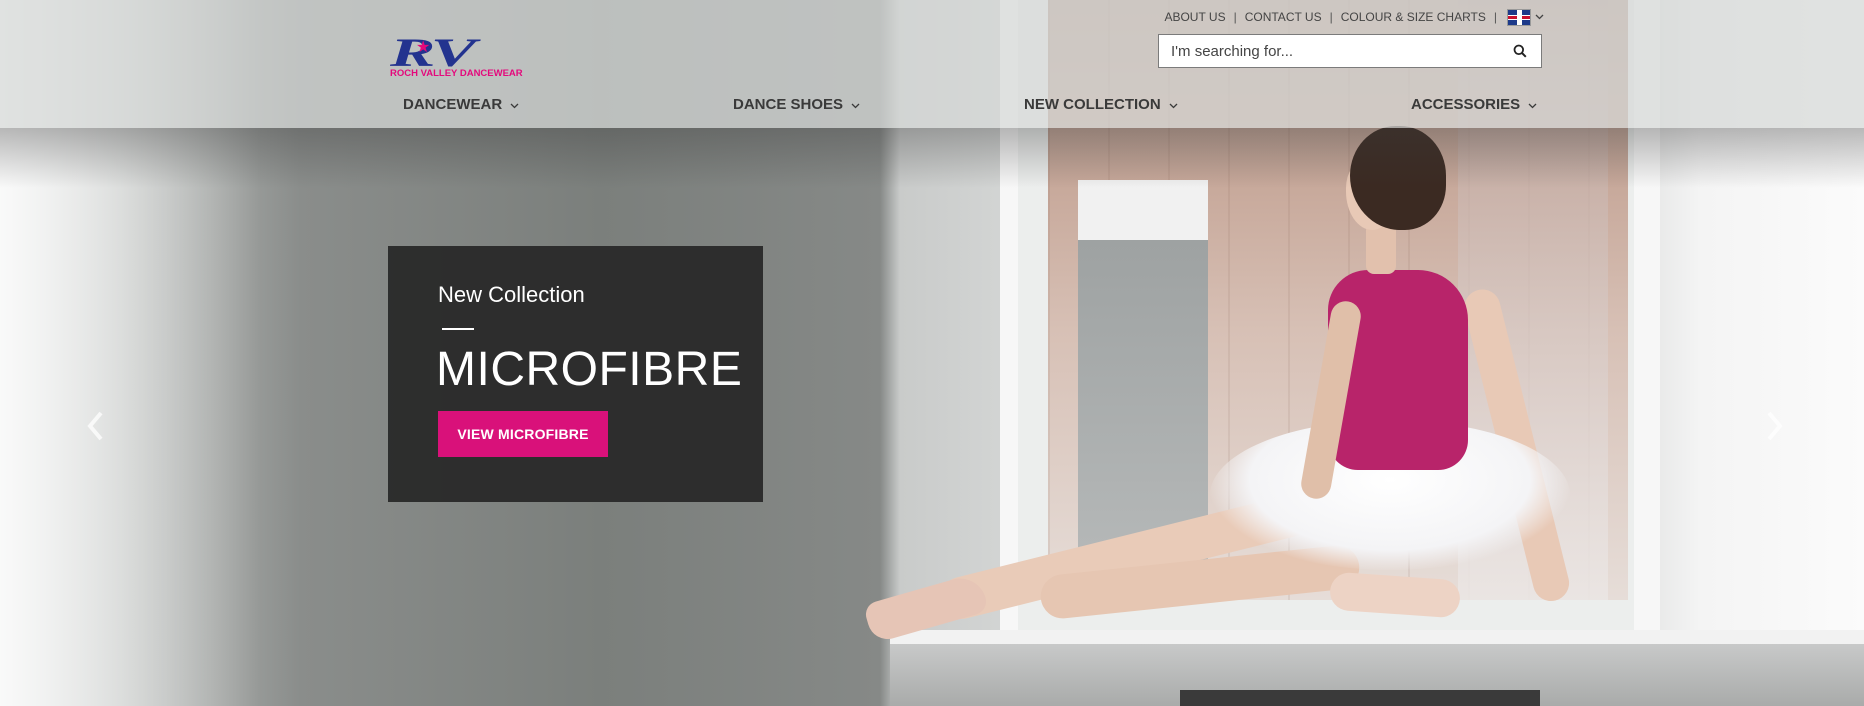 The height and width of the screenshot is (706, 1864). I want to click on chevron-right-icon, so click(1775, 426).